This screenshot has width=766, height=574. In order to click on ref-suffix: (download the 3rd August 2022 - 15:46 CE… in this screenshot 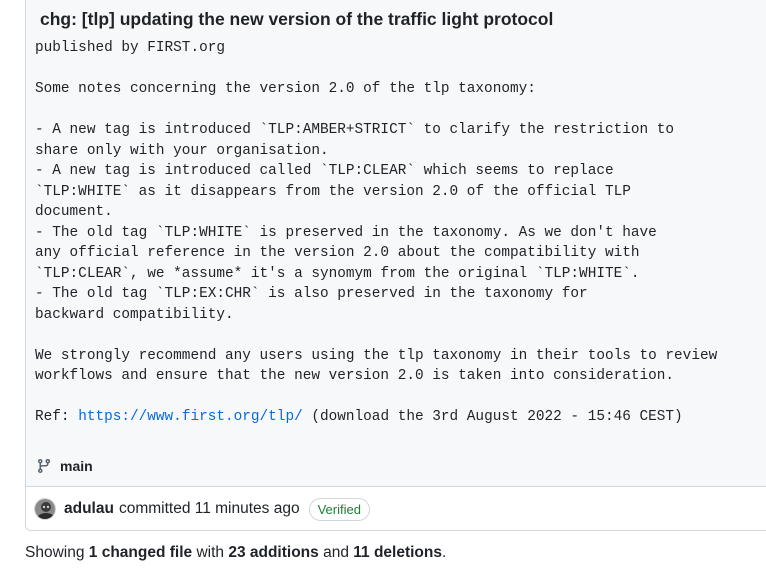, I will do `click(492, 417)`.